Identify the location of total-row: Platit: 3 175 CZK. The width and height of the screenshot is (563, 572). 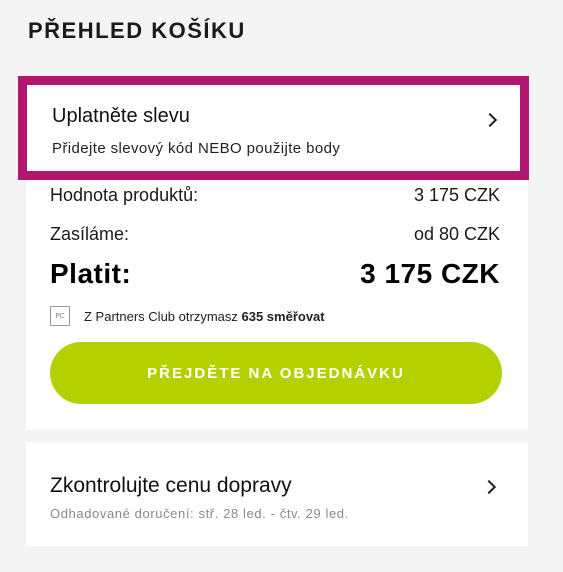
(275, 274).